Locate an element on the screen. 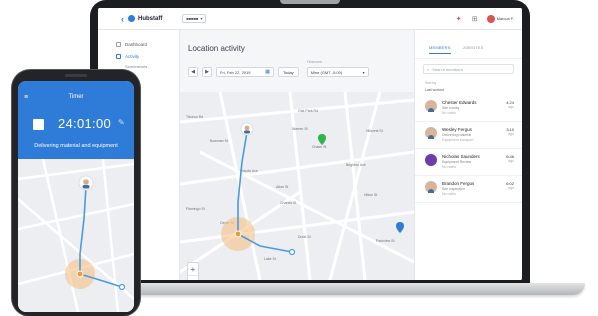 This screenshot has width=598, height=316. street-label: Lincoln Ave is located at coordinates (249, 171).